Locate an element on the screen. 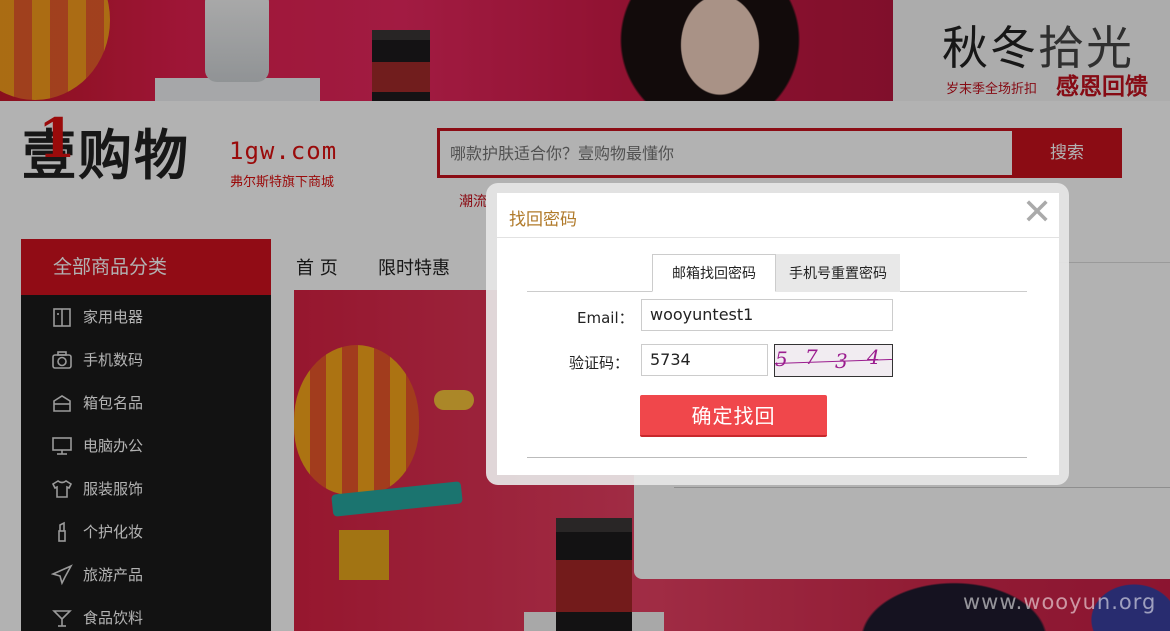  captcha-char: 4 is located at coordinates (873, 357).